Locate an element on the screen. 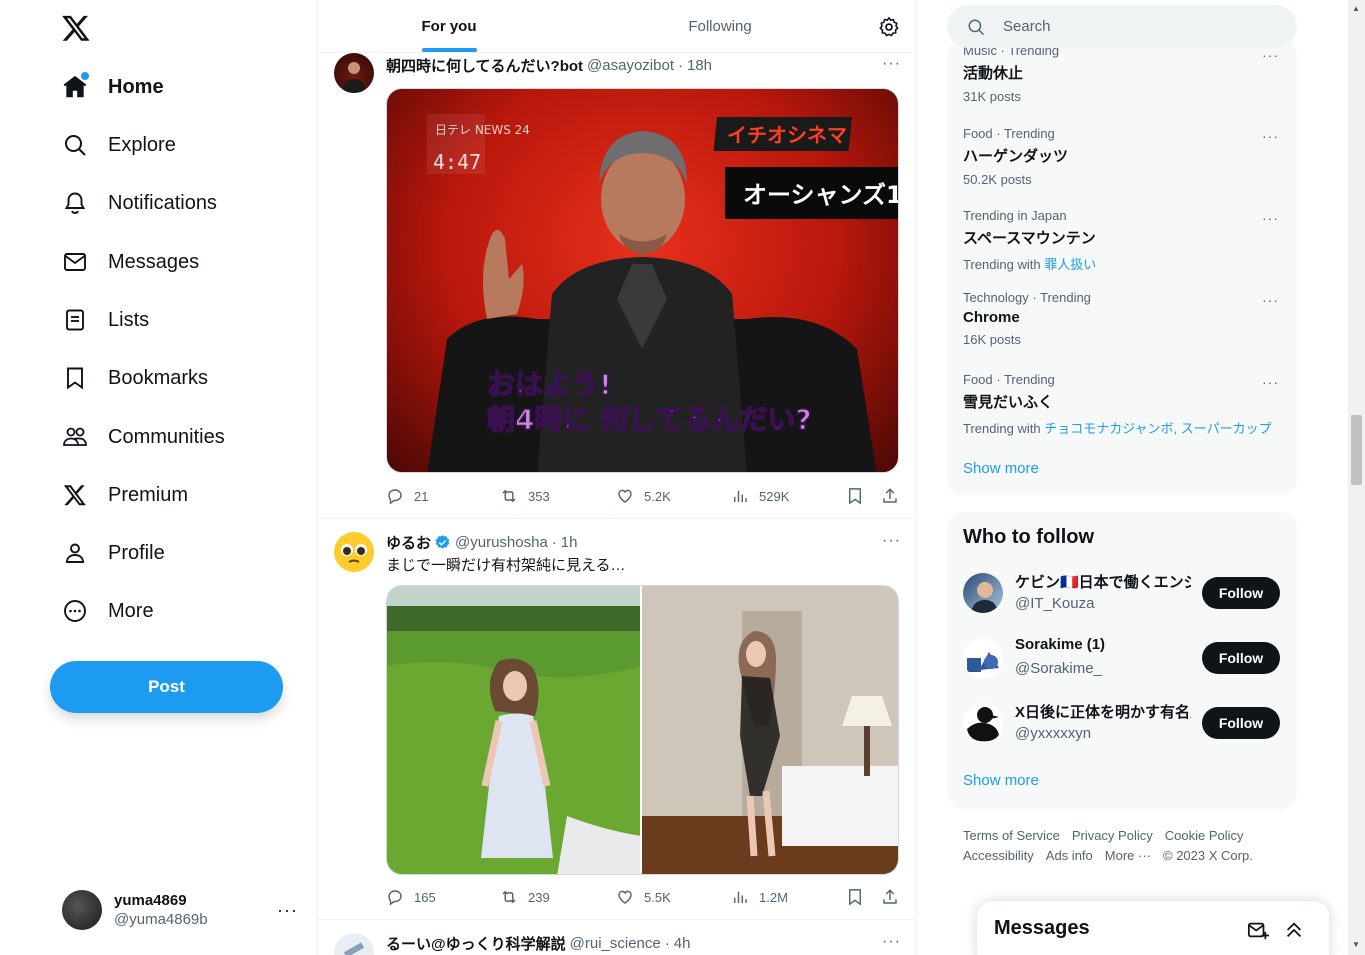 The width and height of the screenshot is (1365, 955). nav-communities: Communities is located at coordinates (143, 437).